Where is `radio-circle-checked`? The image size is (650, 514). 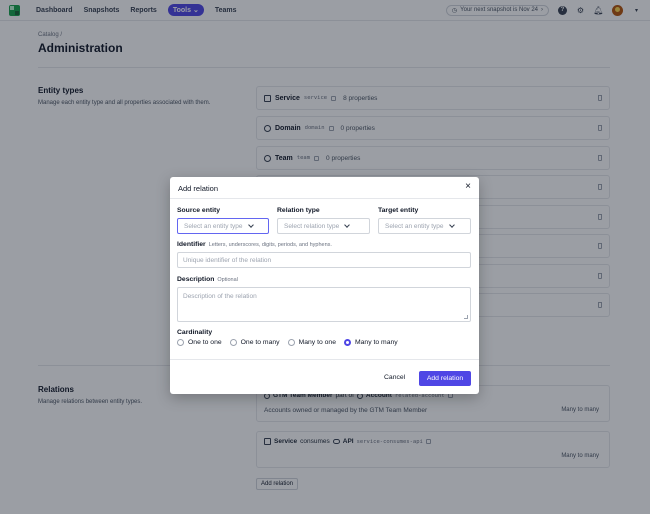
radio-circle-checked is located at coordinates (347, 342).